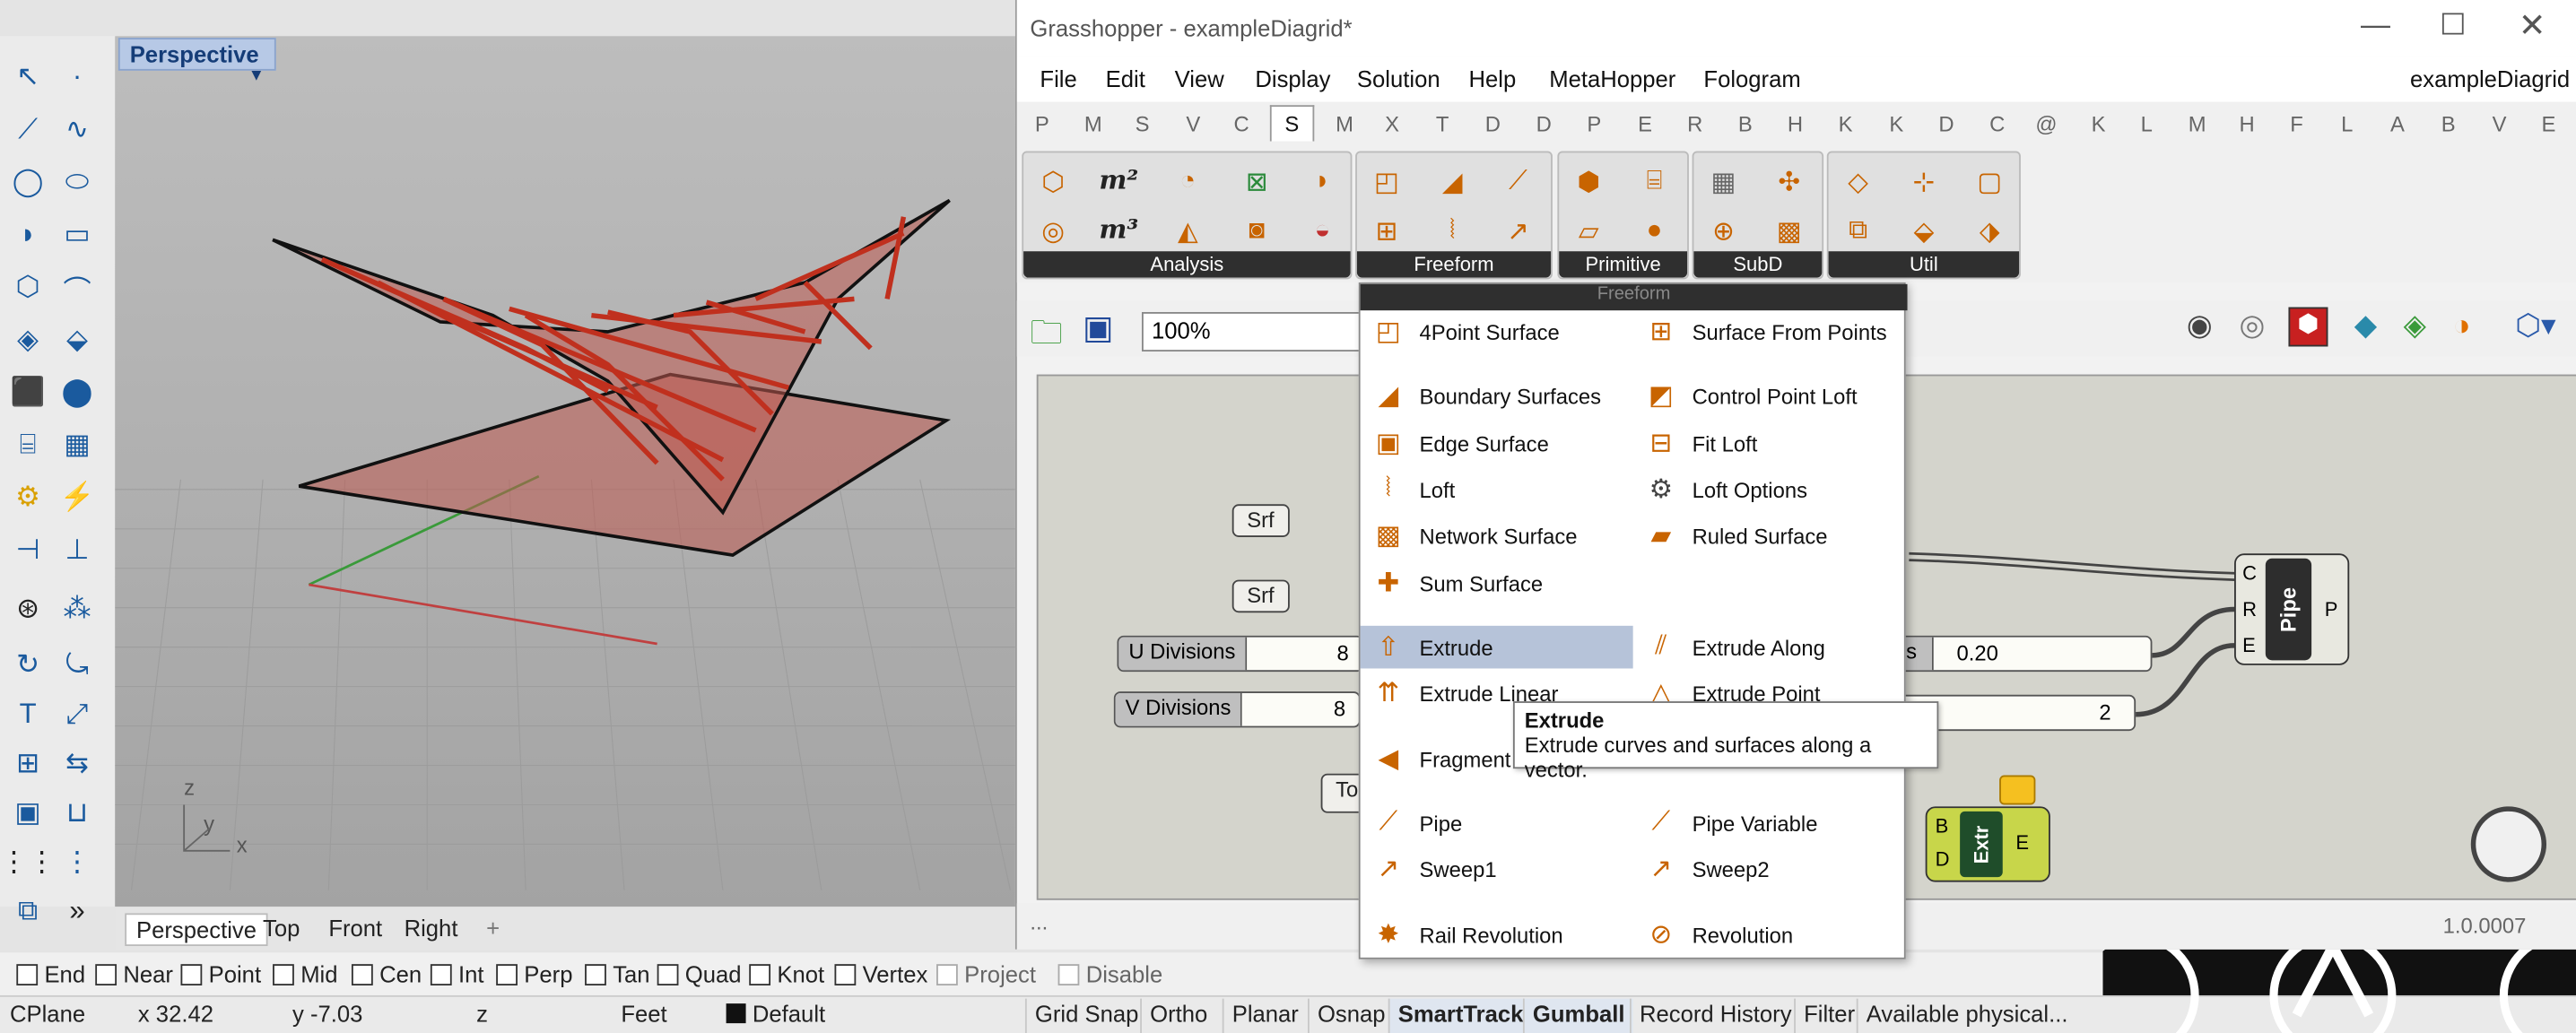  What do you see at coordinates (1046, 336) in the screenshot?
I see `open-file-icon: 🗀` at bounding box center [1046, 336].